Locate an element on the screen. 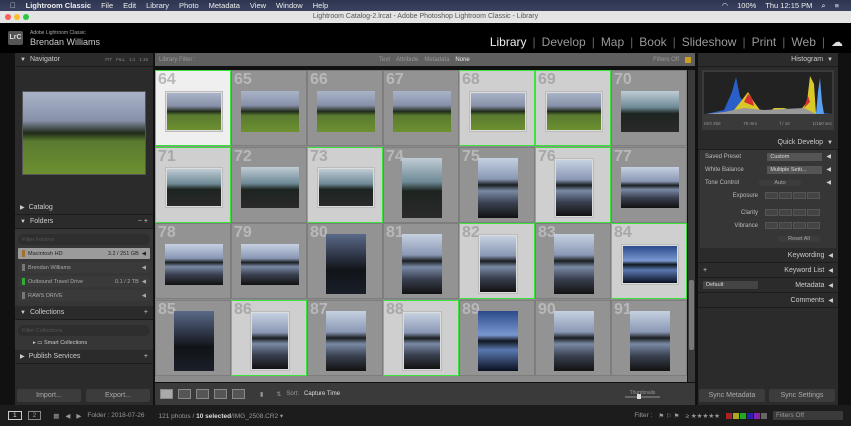  filter-none: None is located at coordinates (462, 60).